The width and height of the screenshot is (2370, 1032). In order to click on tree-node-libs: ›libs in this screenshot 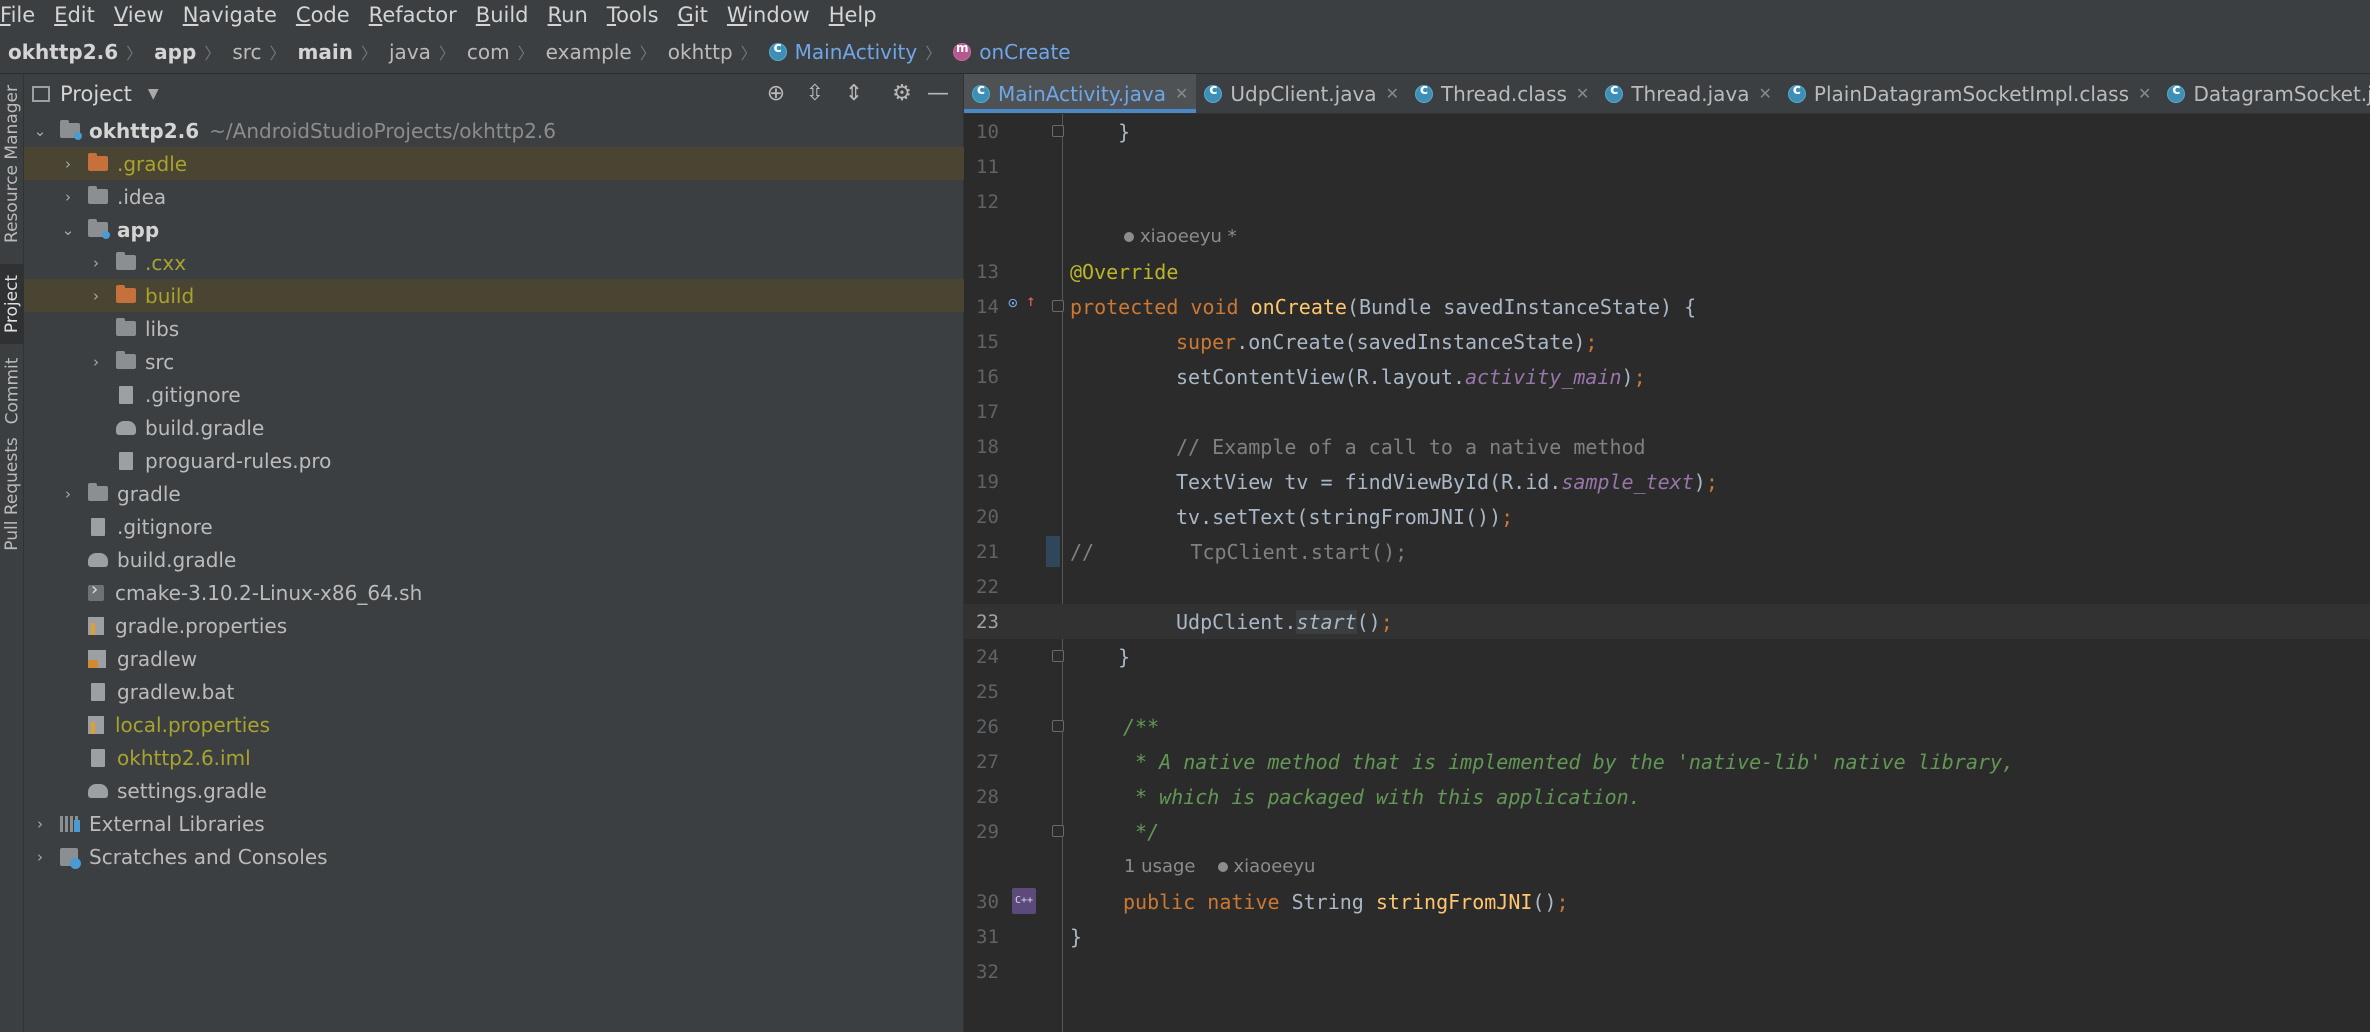, I will do `click(525, 328)`.